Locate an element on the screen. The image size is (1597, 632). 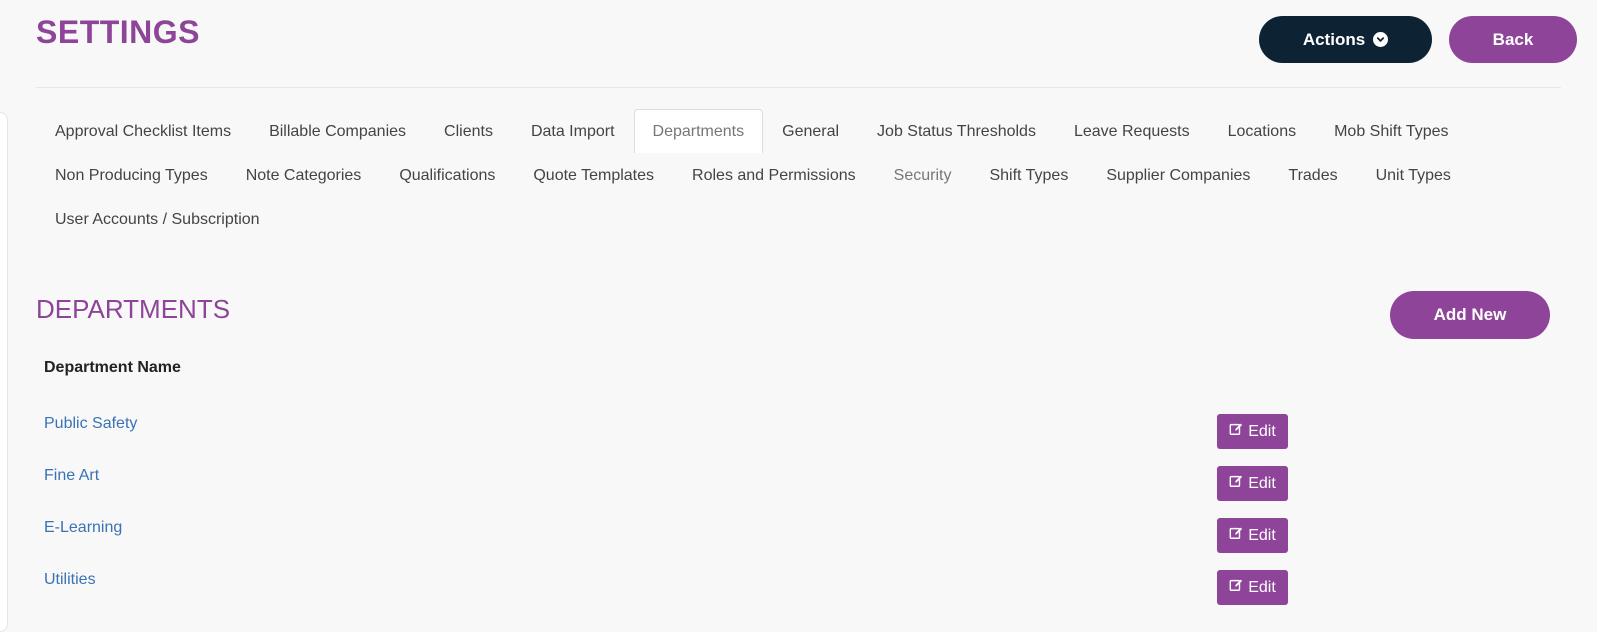
tab-leave-requests: Leave Requests is located at coordinates (1132, 131).